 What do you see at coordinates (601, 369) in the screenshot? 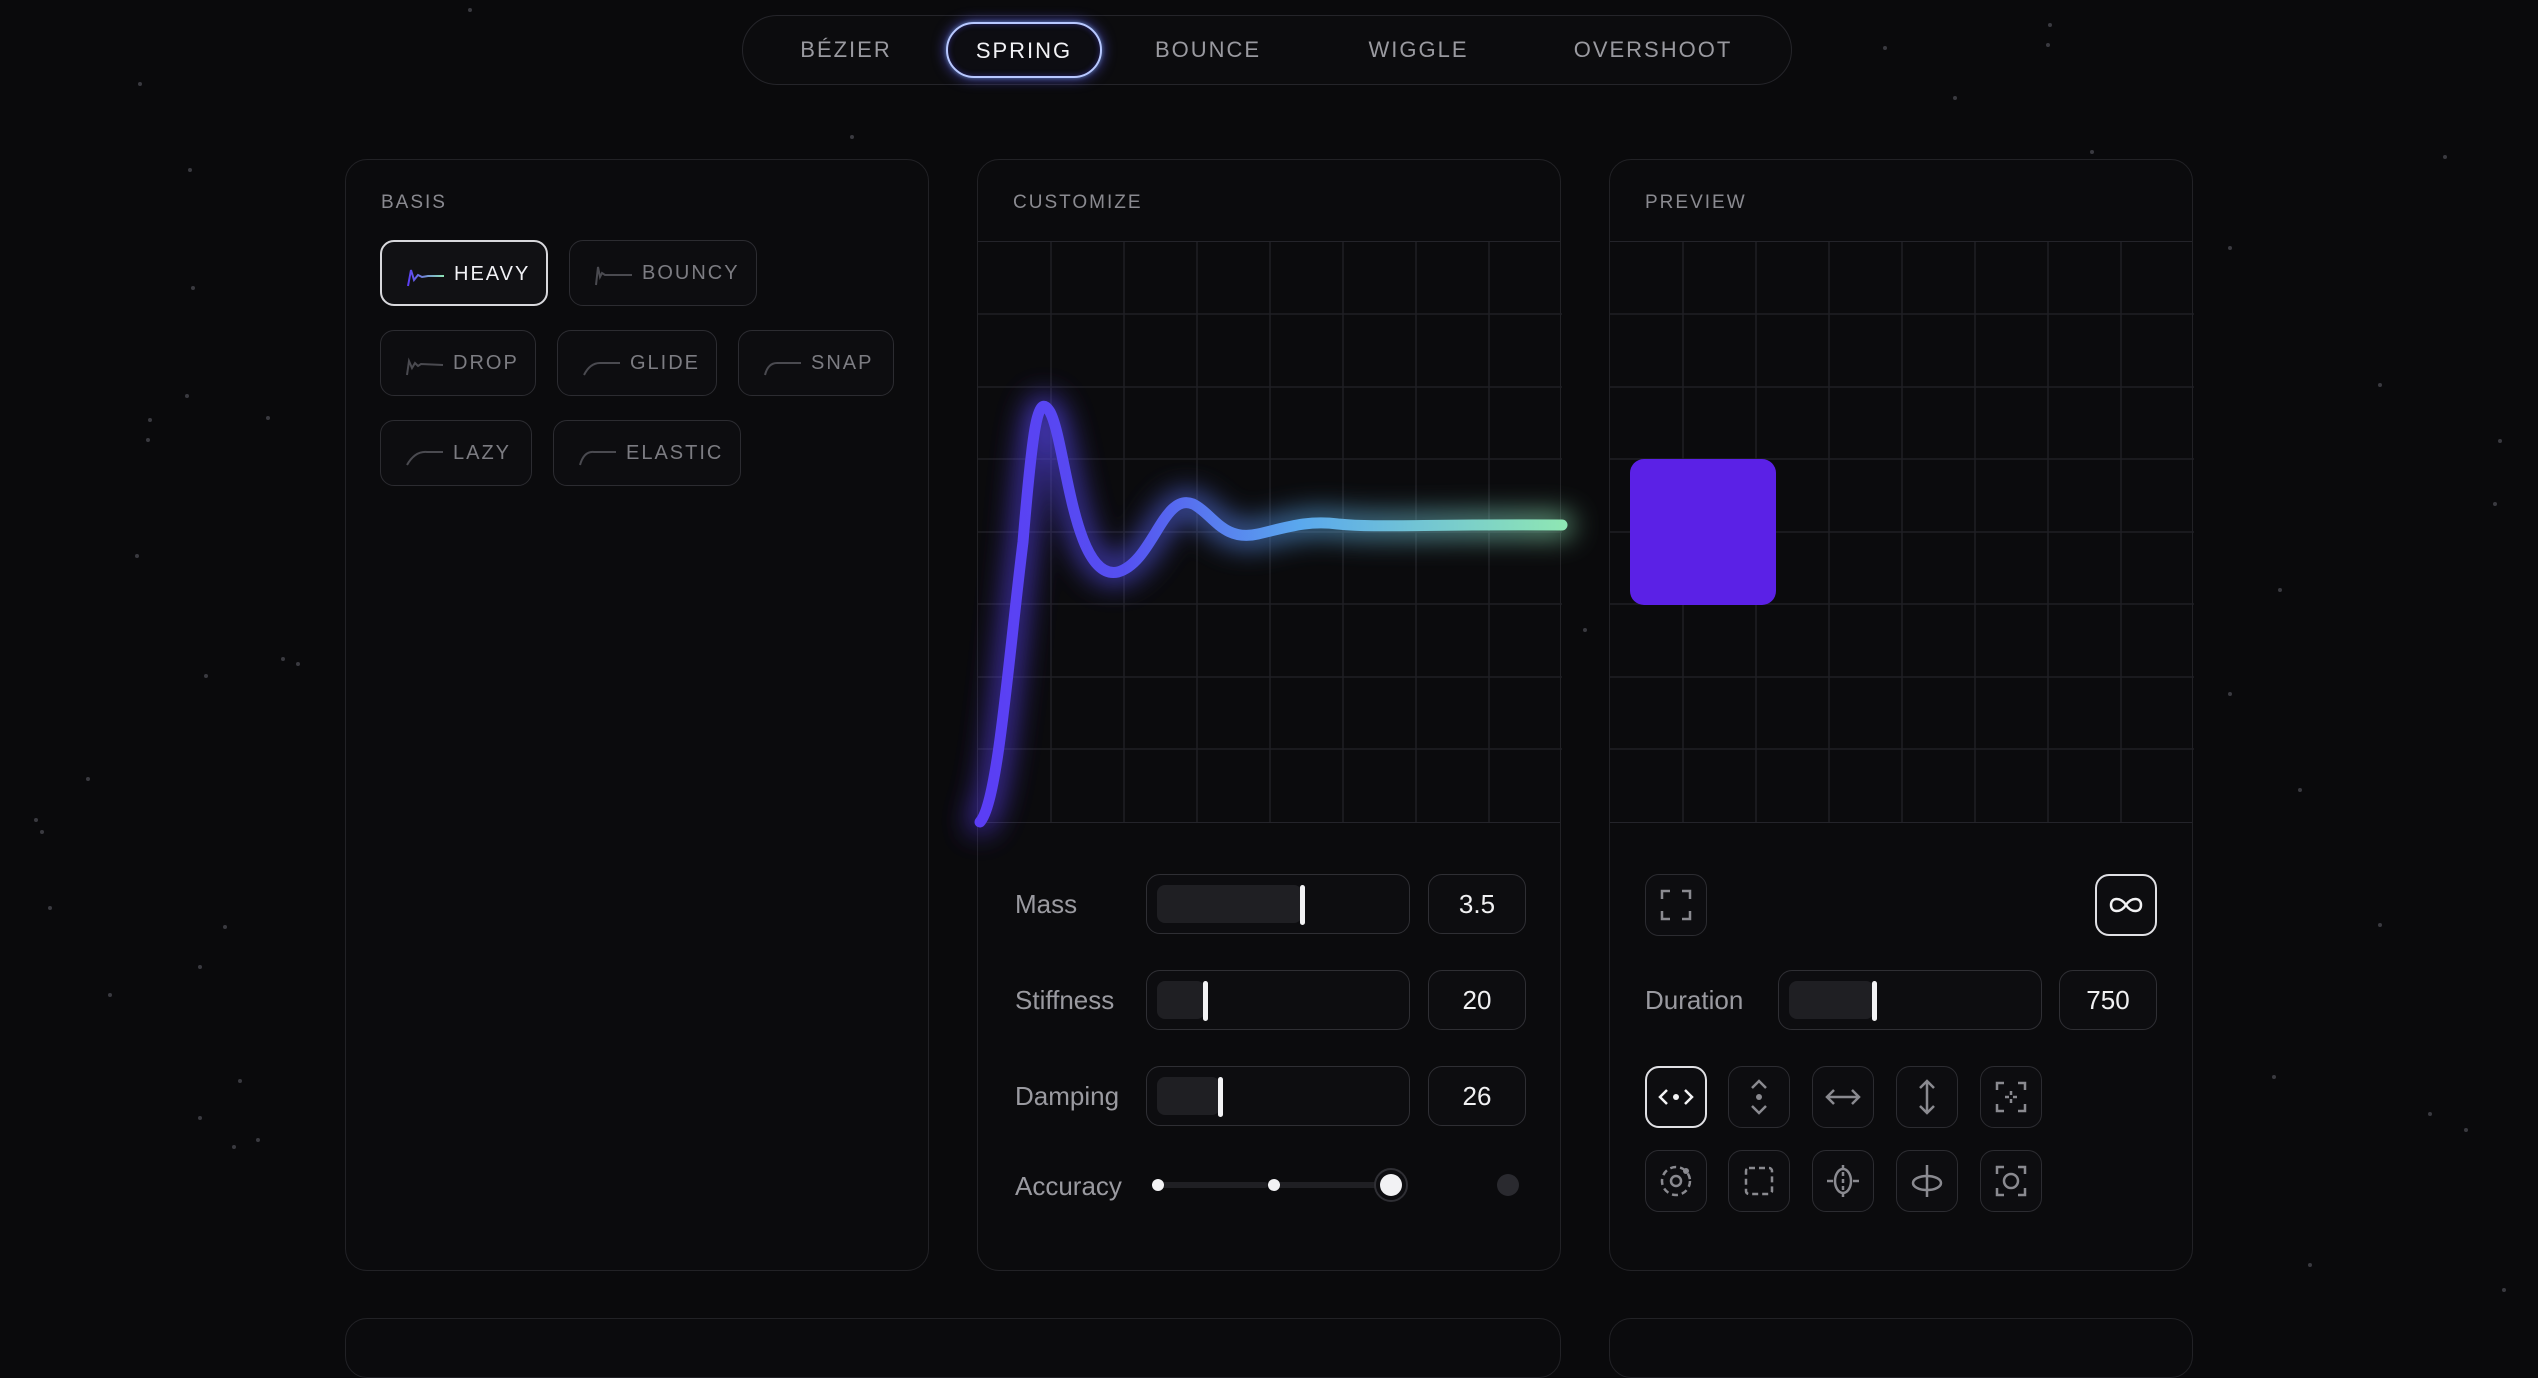
I see `glide-curve-icon` at bounding box center [601, 369].